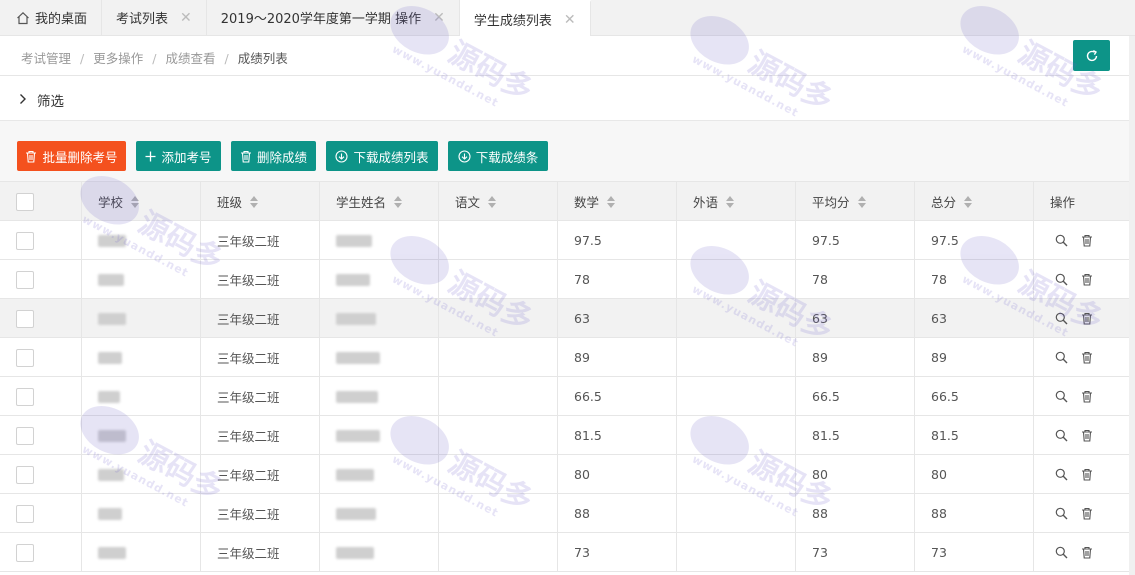  I want to click on col-header-total: 总分, so click(974, 201).